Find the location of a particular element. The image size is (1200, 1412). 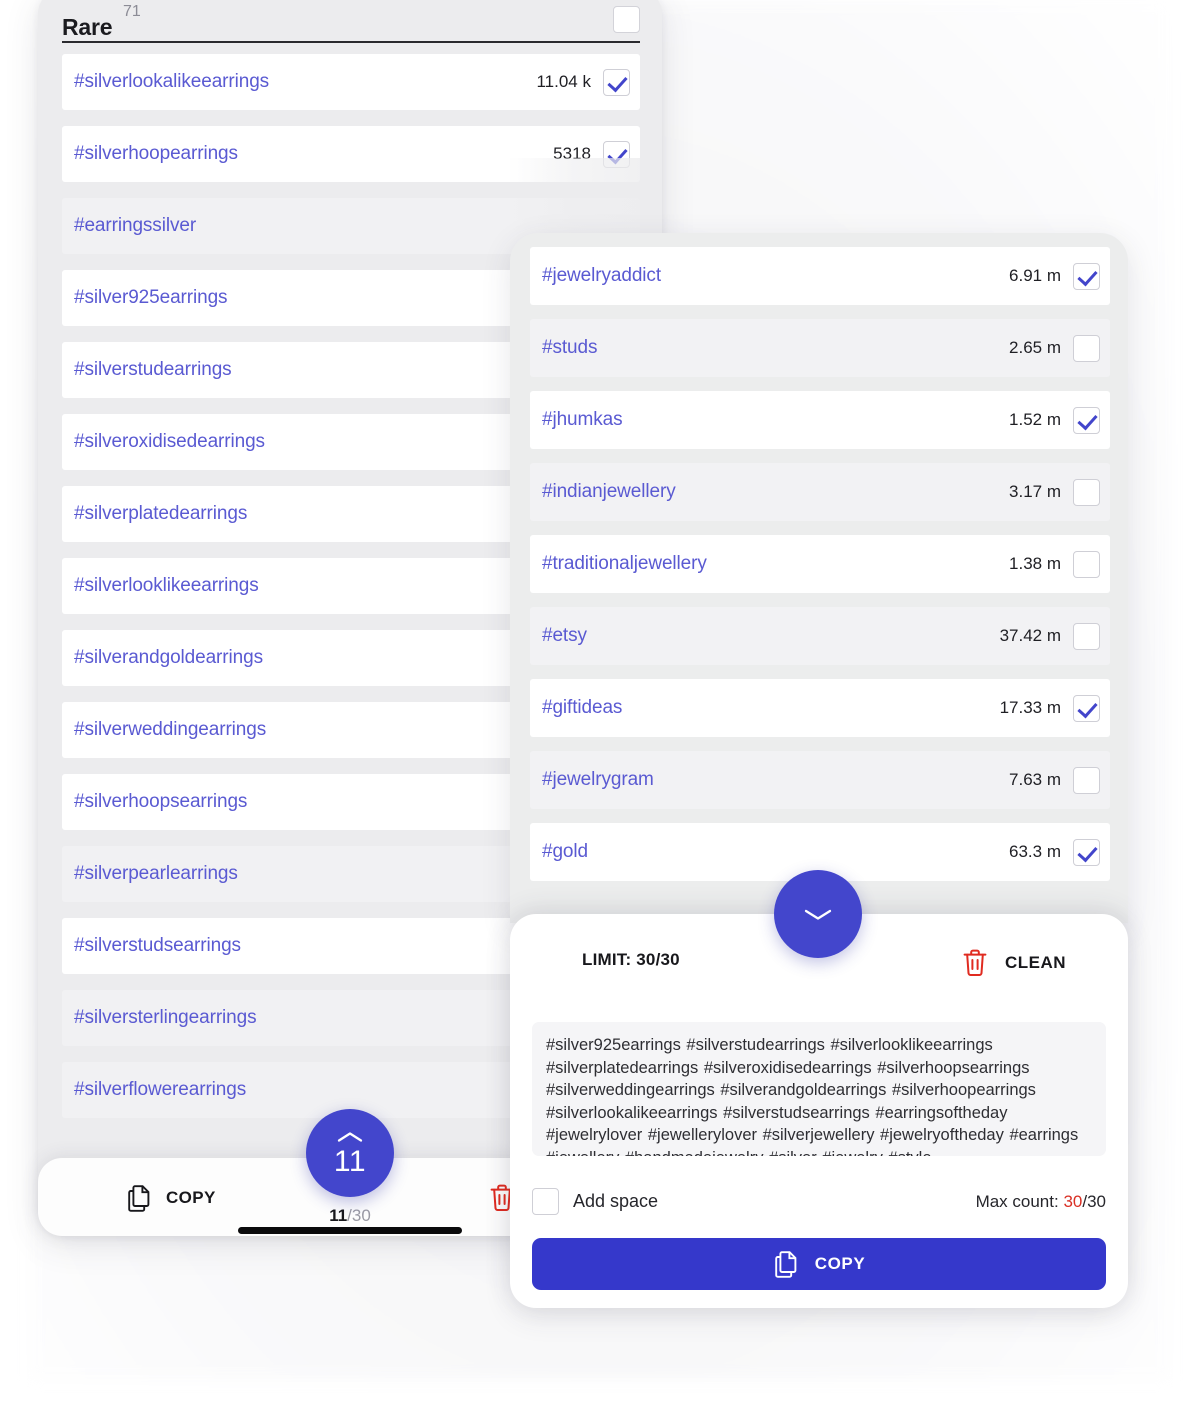

hashtag-label: #etsy is located at coordinates (564, 635).